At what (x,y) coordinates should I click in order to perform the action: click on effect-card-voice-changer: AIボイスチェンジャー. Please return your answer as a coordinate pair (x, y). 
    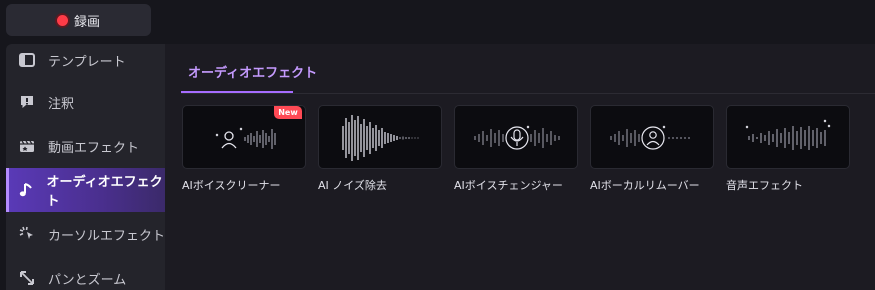
    Looking at the image, I should click on (516, 149).